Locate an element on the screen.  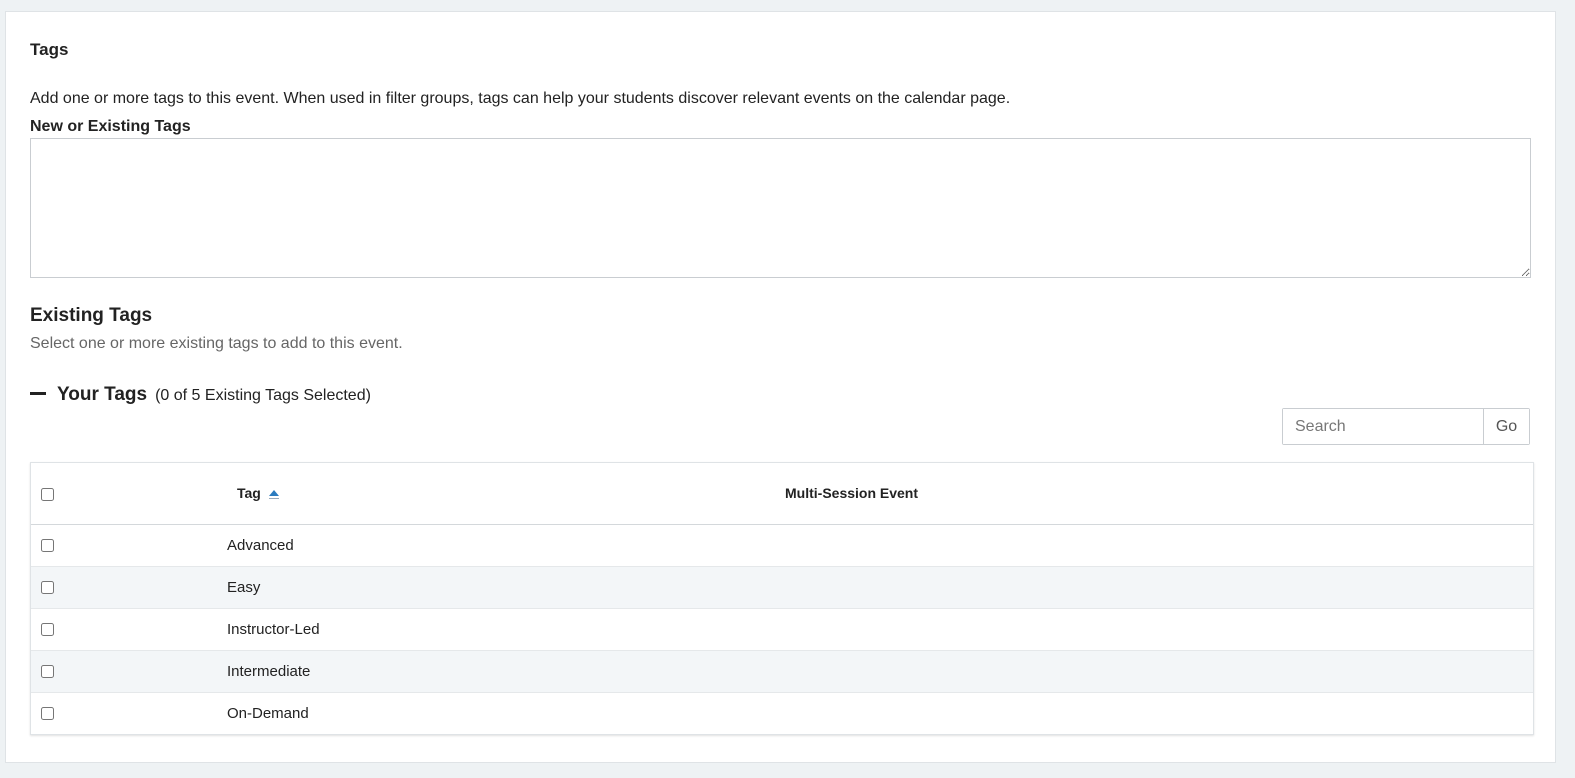
multi-session-column-header: Multi-Session Event is located at coordinates (852, 493).